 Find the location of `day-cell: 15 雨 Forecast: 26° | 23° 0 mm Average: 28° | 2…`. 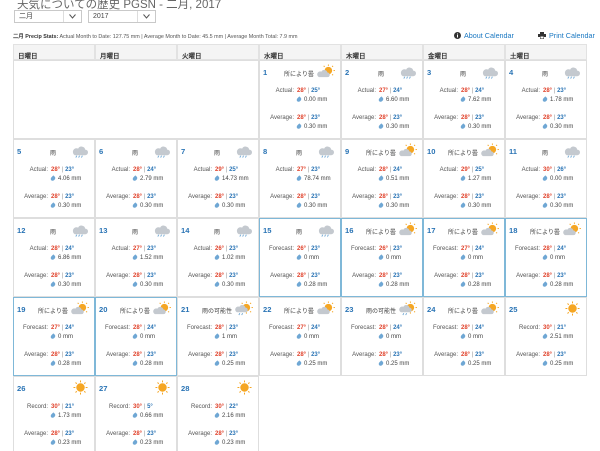

day-cell: 15 雨 Forecast: 26° | 23° 0 mm Average: 28° | 2… is located at coordinates (300, 257).